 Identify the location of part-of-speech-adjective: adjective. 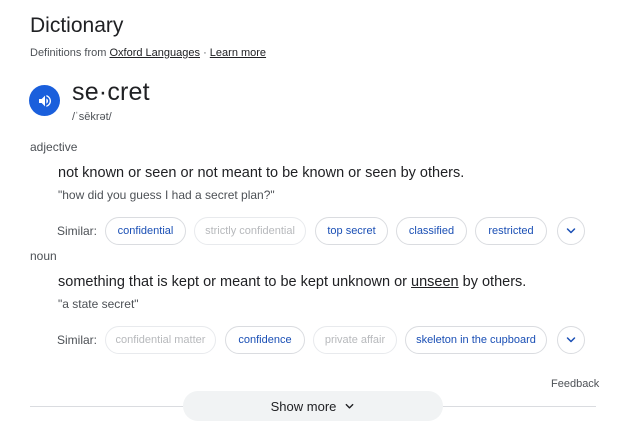
(54, 147).